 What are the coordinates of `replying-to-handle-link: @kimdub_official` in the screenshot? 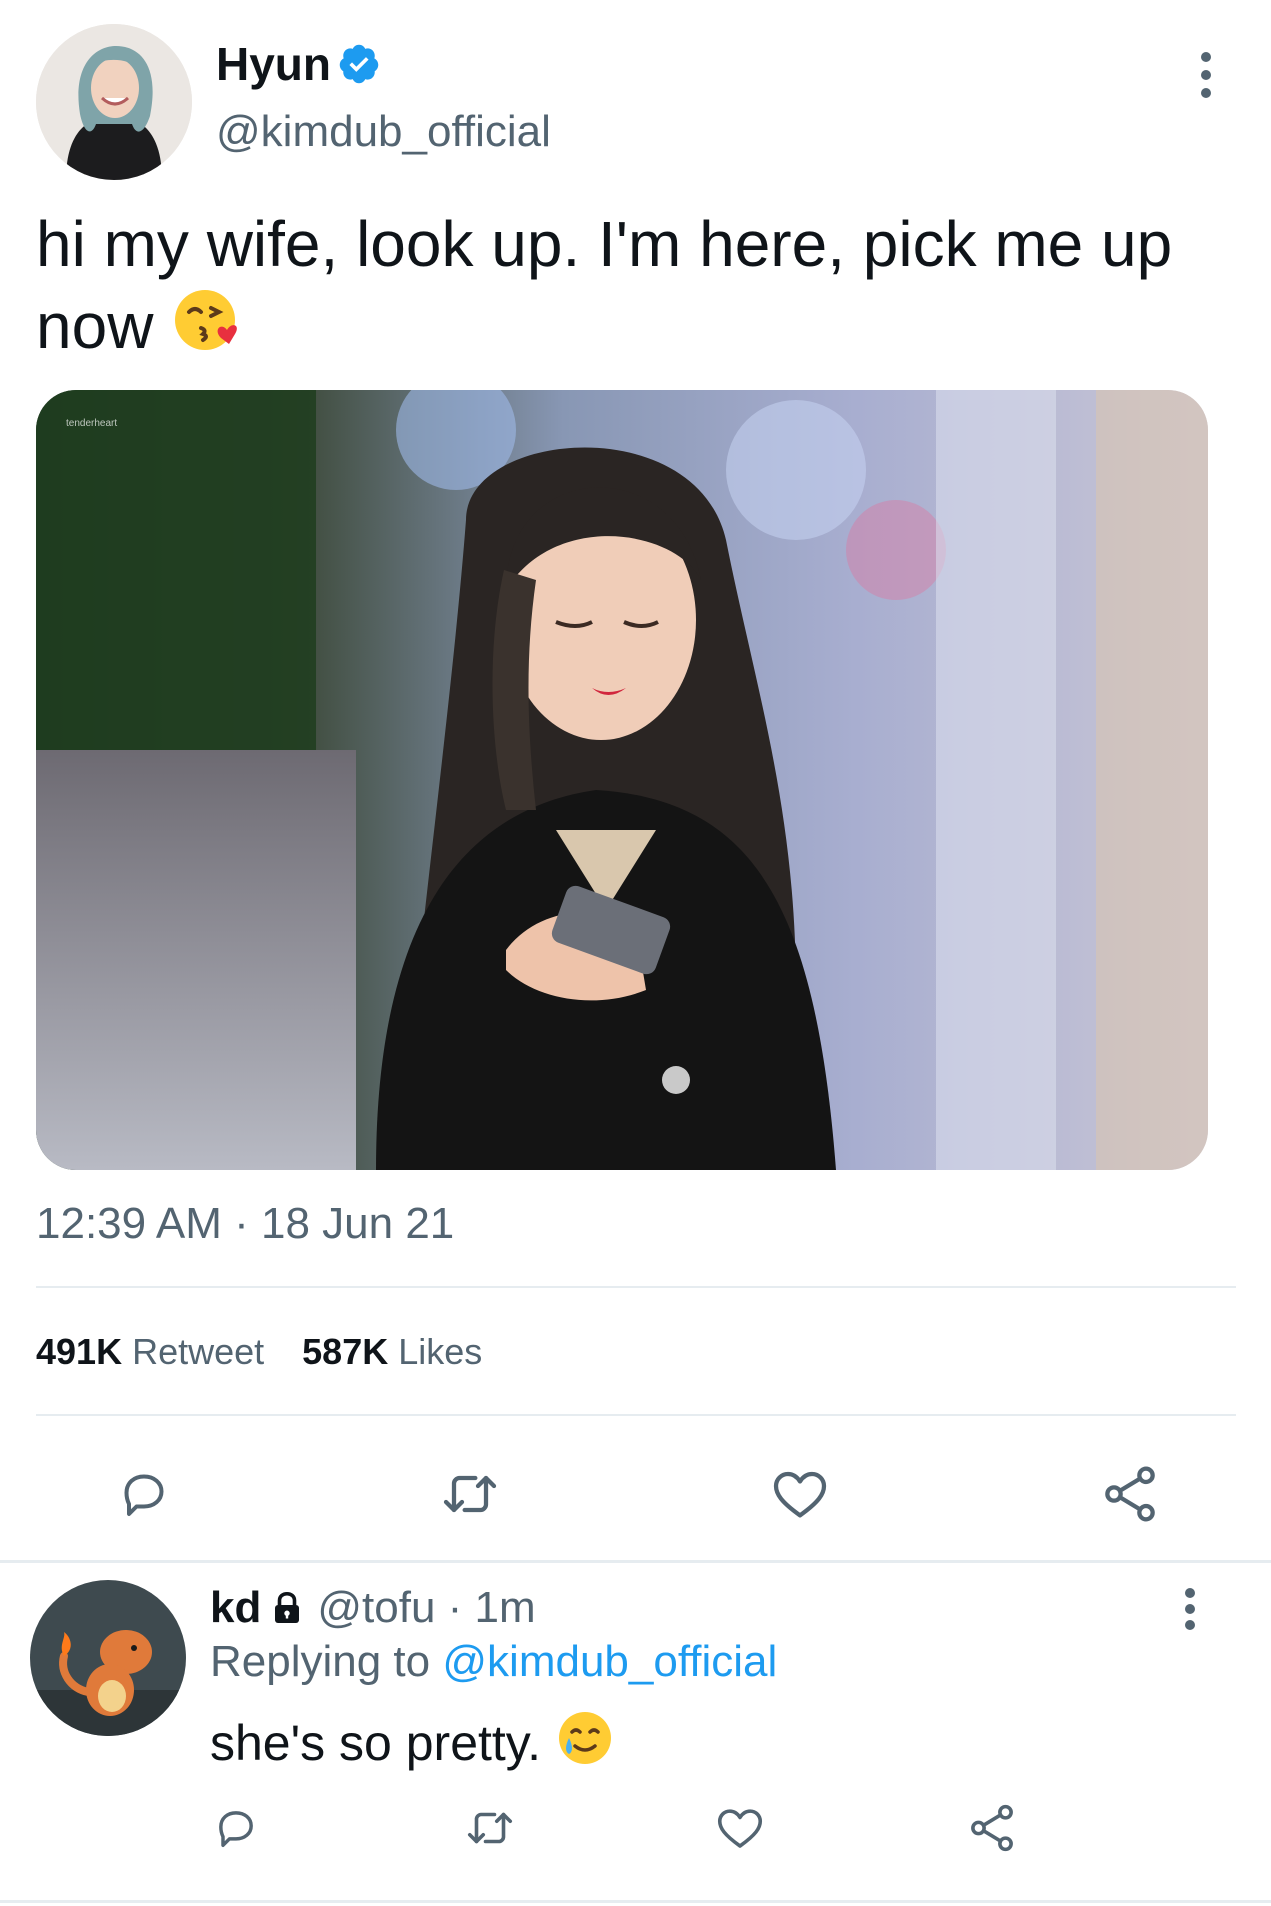 It's located at (609, 1661).